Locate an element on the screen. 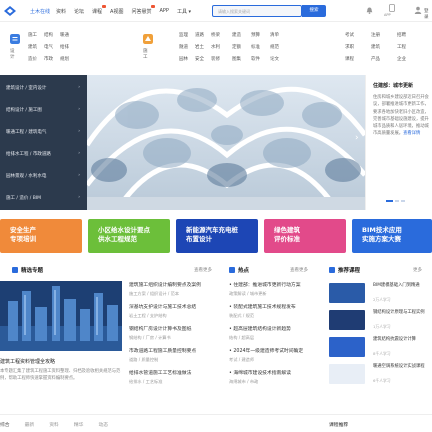  category-link: 结构 is located at coordinates (52, 35).